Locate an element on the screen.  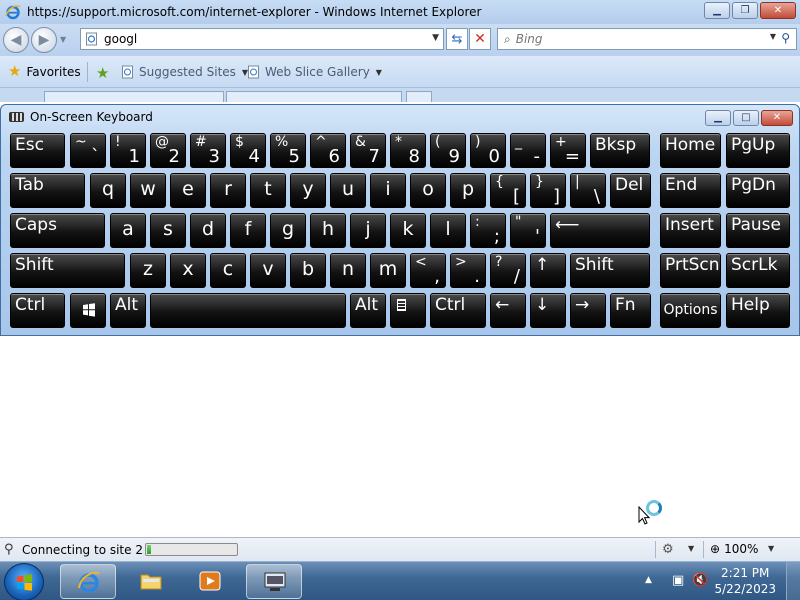
clock: 2:21 PM 5/22/2023 is located at coordinates (745, 581).